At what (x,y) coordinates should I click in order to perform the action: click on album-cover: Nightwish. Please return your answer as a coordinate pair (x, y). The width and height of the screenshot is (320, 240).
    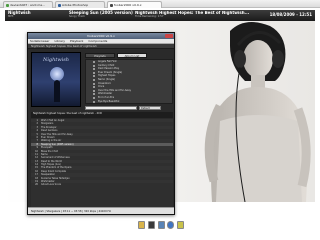
    Looking at the image, I should click on (56, 79).